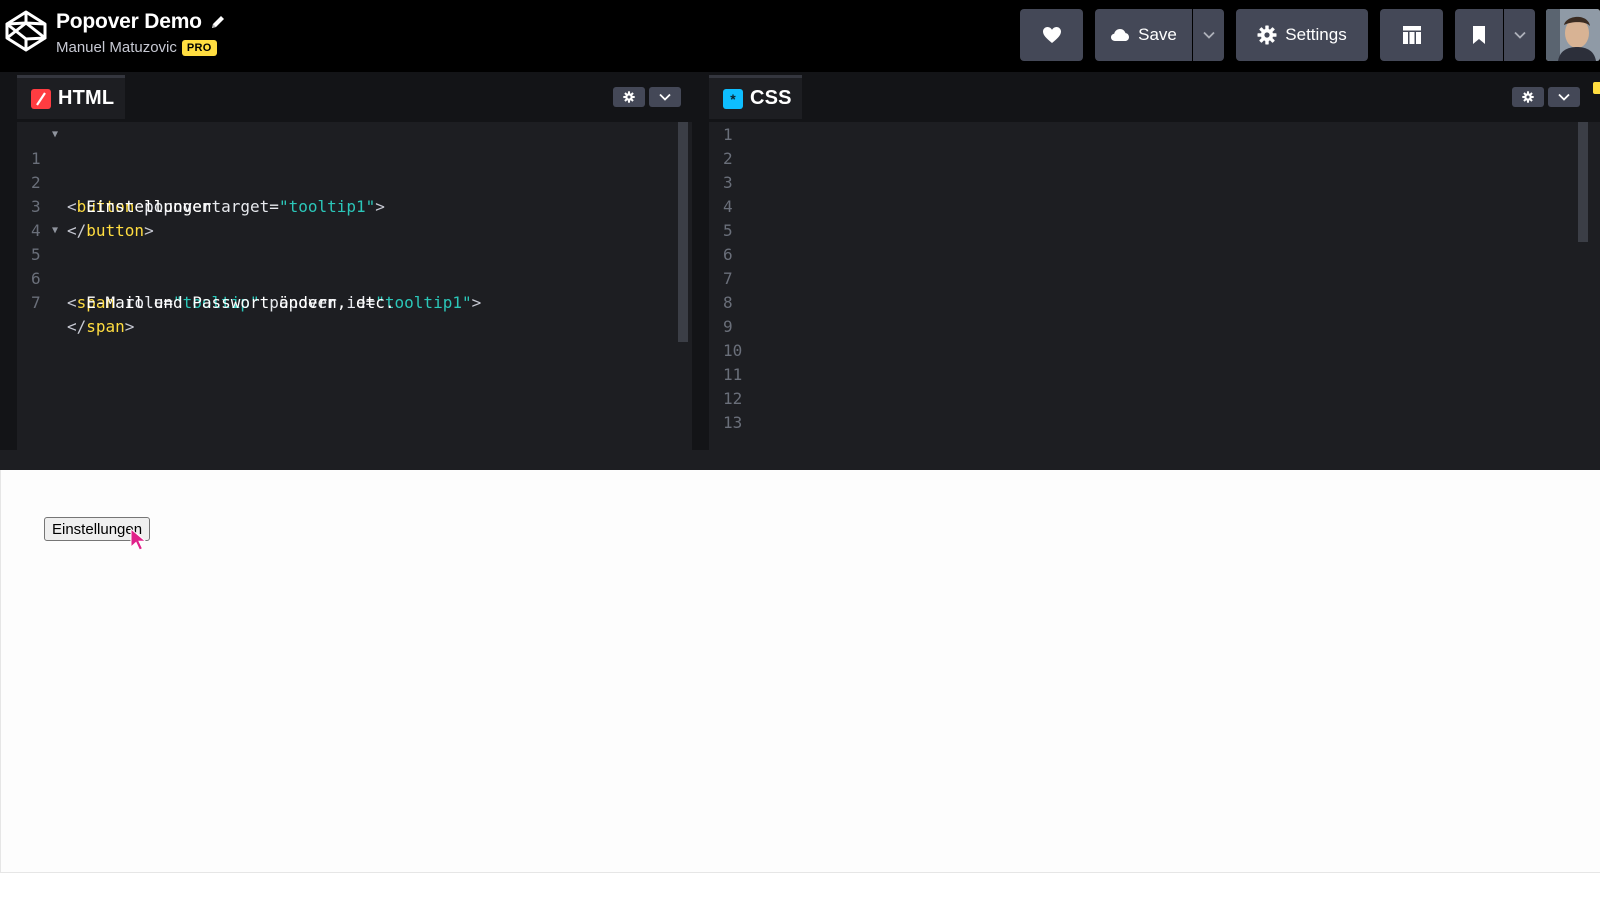 The height and width of the screenshot is (900, 1600). What do you see at coordinates (1316, 34) in the screenshot?
I see `settings-label: Settings` at bounding box center [1316, 34].